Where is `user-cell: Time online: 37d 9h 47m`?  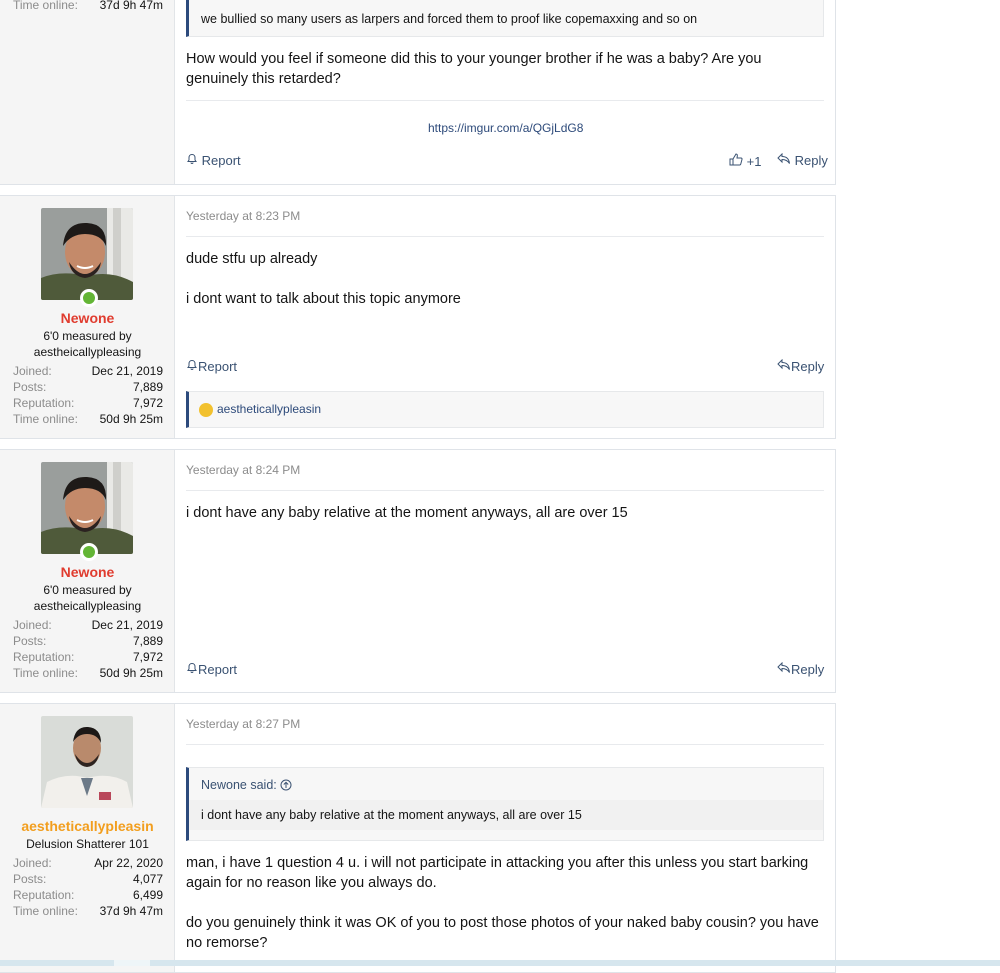
user-cell: Time online: 37d 9h 47m is located at coordinates (87, 92).